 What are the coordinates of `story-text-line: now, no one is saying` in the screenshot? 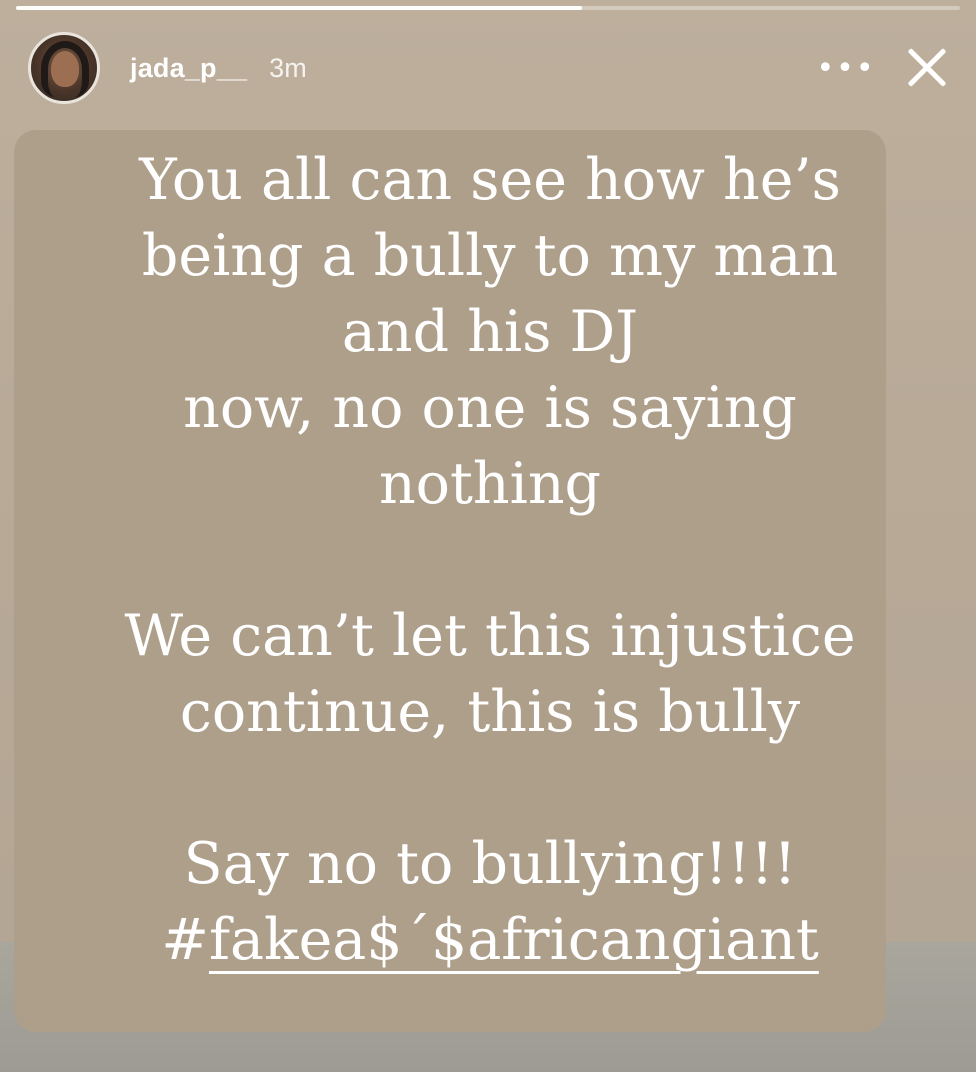 It's located at (490, 408).